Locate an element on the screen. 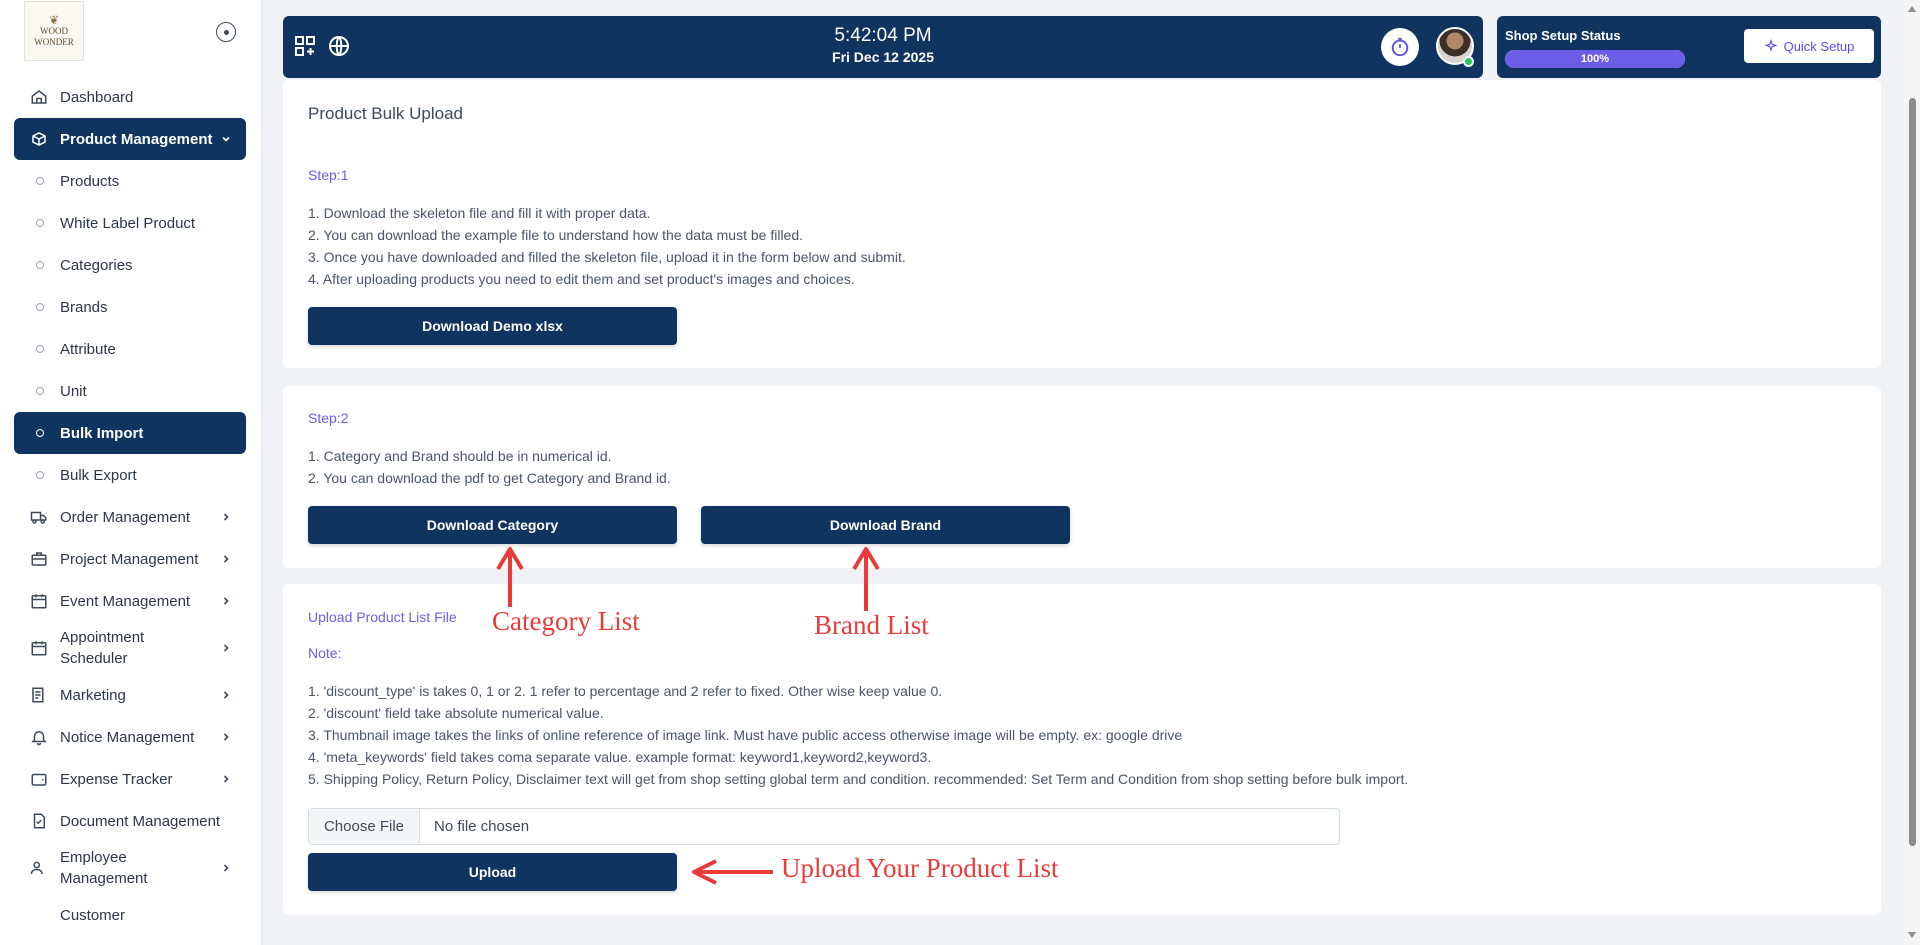 Image resolution: width=1920 pixels, height=945 pixels. sidebar-item-appointment-scheduler: Appointment Scheduler is located at coordinates (130, 648).